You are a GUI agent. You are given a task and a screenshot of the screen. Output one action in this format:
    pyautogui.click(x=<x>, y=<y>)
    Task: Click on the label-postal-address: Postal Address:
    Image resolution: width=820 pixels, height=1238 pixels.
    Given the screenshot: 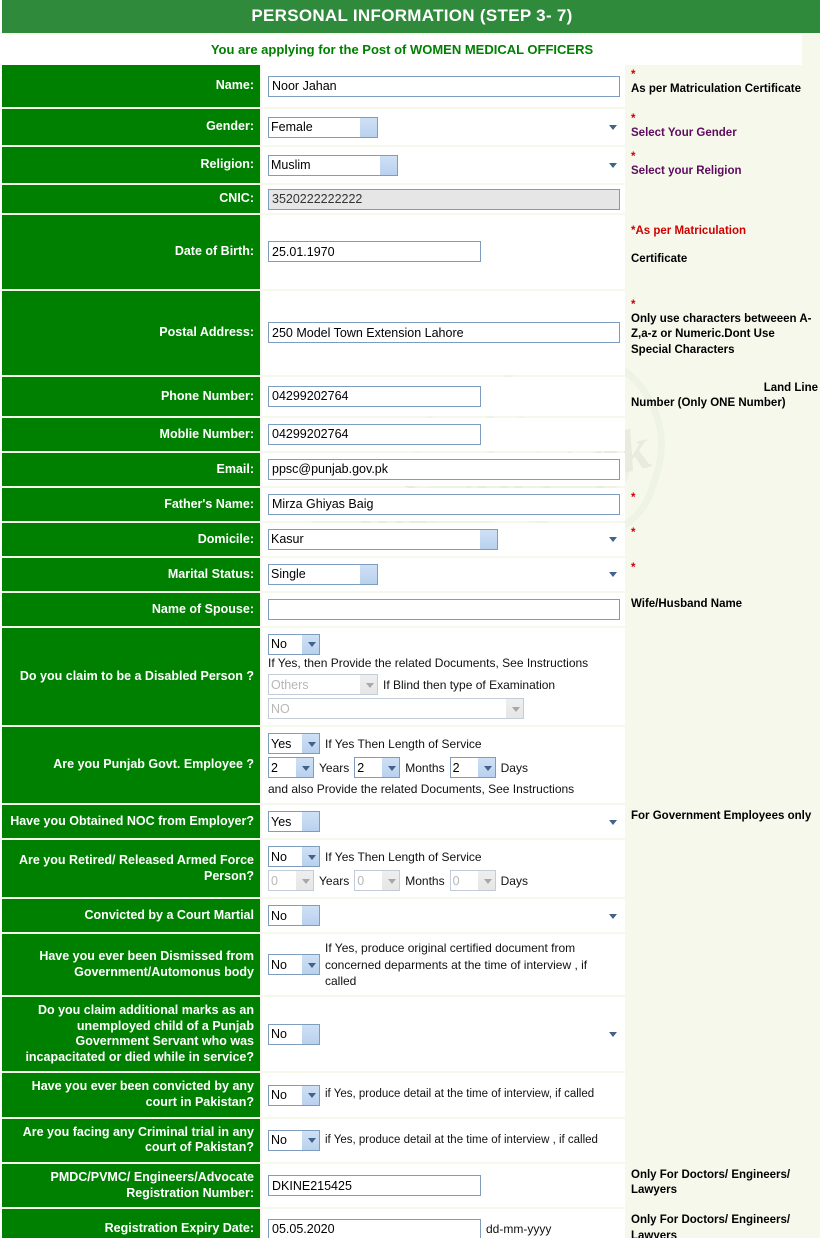 What is the action you would take?
    pyautogui.click(x=132, y=332)
    